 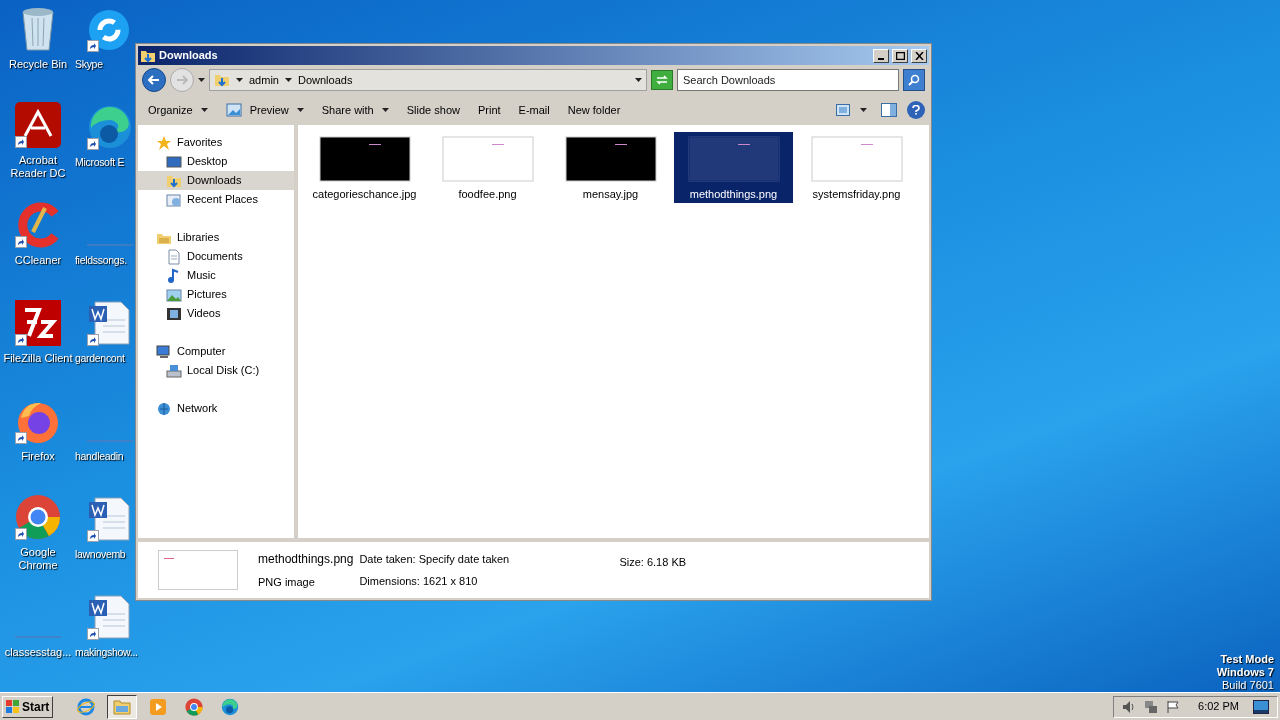 What do you see at coordinates (200, 142) in the screenshot?
I see `nav-group-item: Favorites` at bounding box center [200, 142].